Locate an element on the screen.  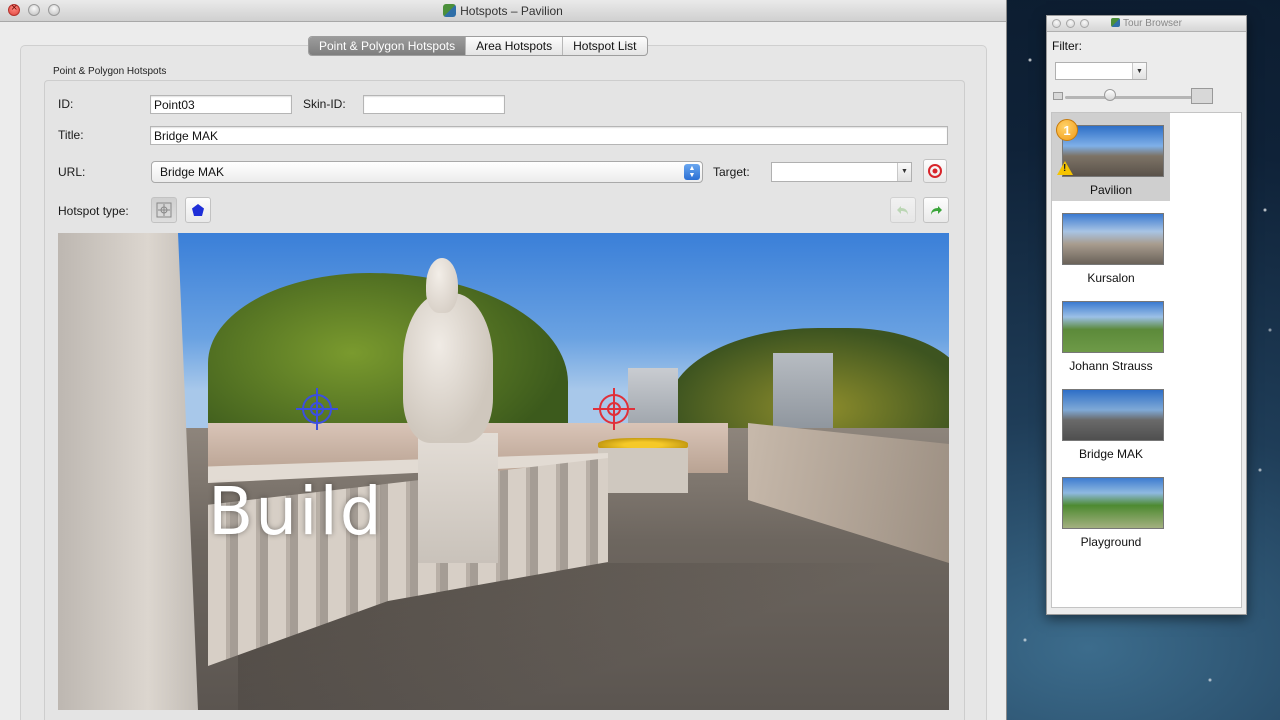
filter-combo: ▼ is located at coordinates (1101, 71).